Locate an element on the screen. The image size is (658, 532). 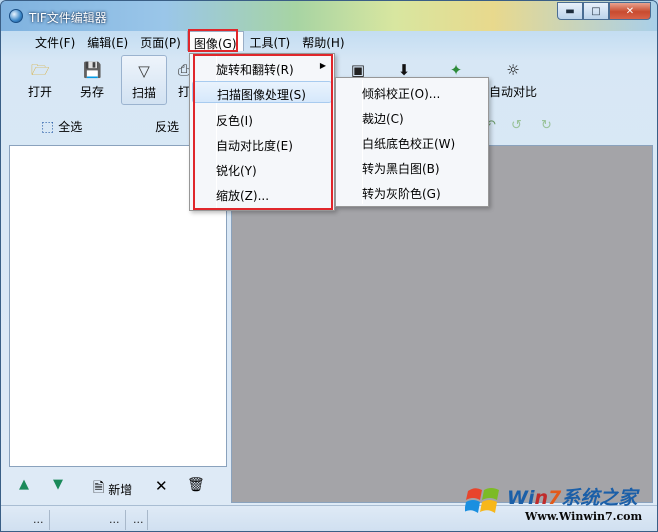
contrast-icon: ☼ is located at coordinates (513, 70).